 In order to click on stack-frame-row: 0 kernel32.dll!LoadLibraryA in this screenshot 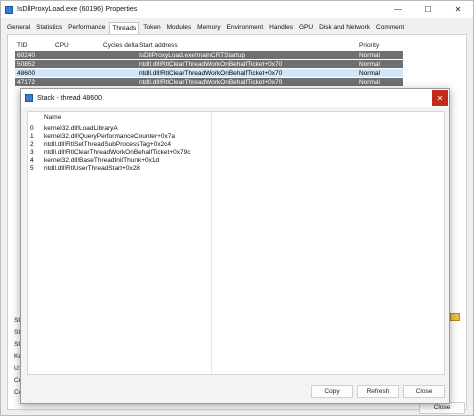, I will do `click(73, 128)`.